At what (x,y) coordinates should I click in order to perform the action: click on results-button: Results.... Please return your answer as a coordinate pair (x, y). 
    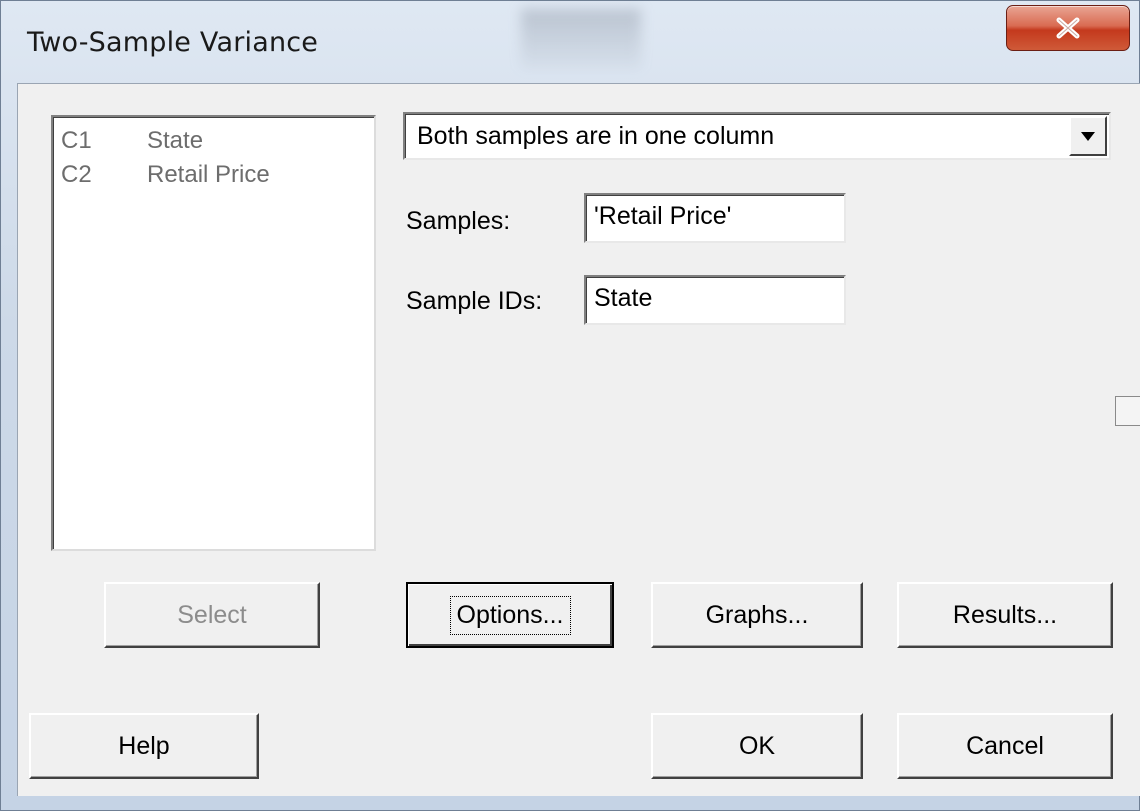
    Looking at the image, I should click on (1005, 615).